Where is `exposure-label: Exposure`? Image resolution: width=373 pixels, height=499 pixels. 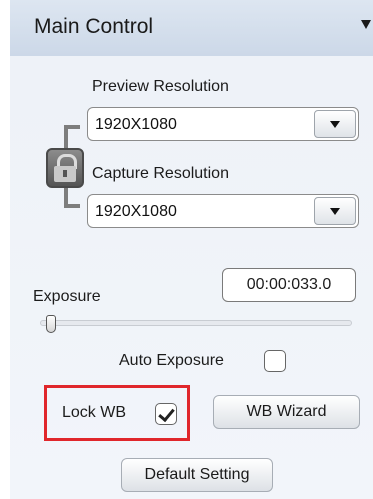
exposure-label: Exposure is located at coordinates (67, 296).